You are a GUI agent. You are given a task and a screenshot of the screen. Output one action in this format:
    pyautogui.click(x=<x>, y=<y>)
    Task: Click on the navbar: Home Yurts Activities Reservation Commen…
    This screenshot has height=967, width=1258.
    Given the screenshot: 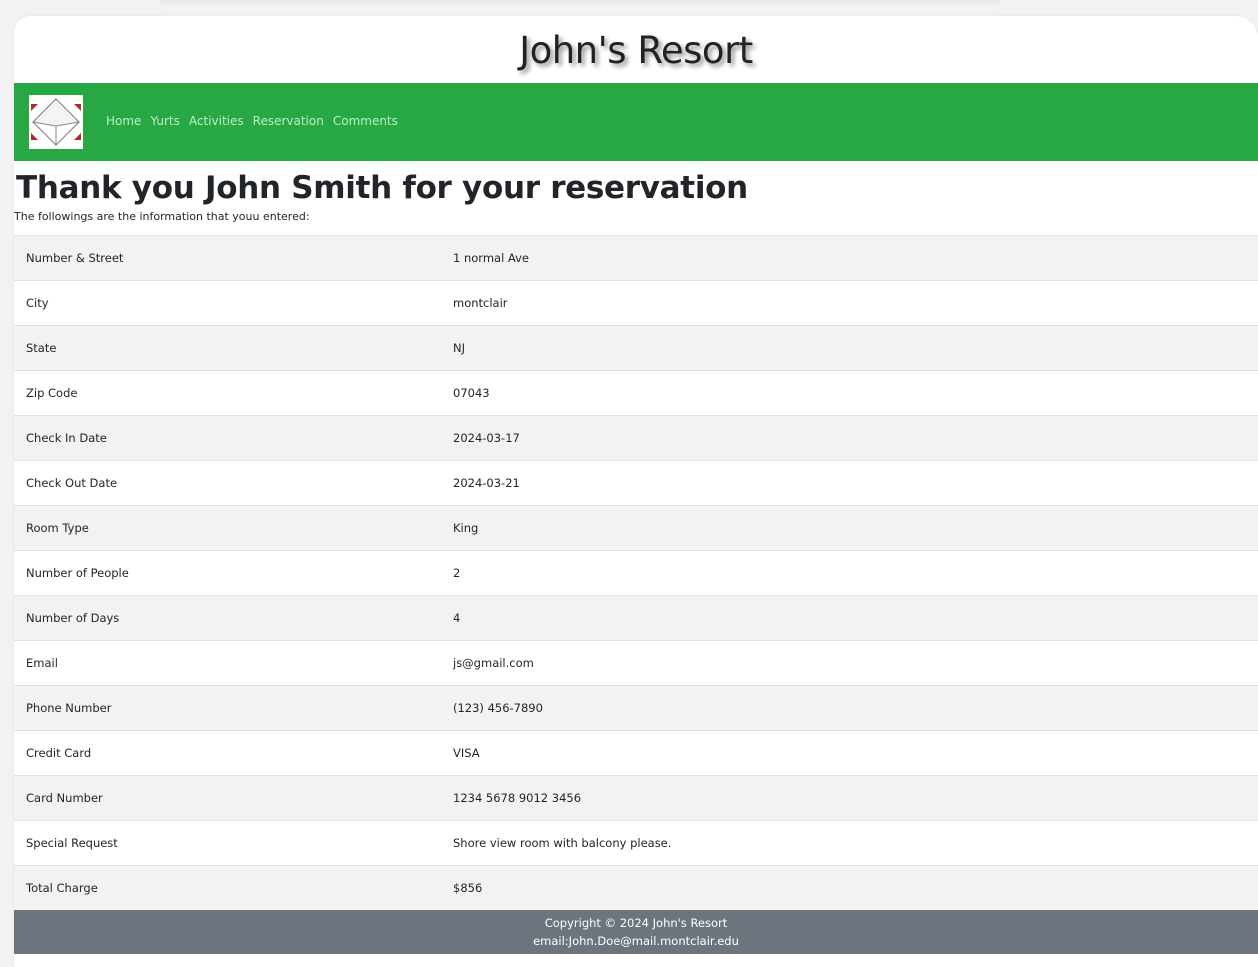 What is the action you would take?
    pyautogui.click(x=636, y=122)
    